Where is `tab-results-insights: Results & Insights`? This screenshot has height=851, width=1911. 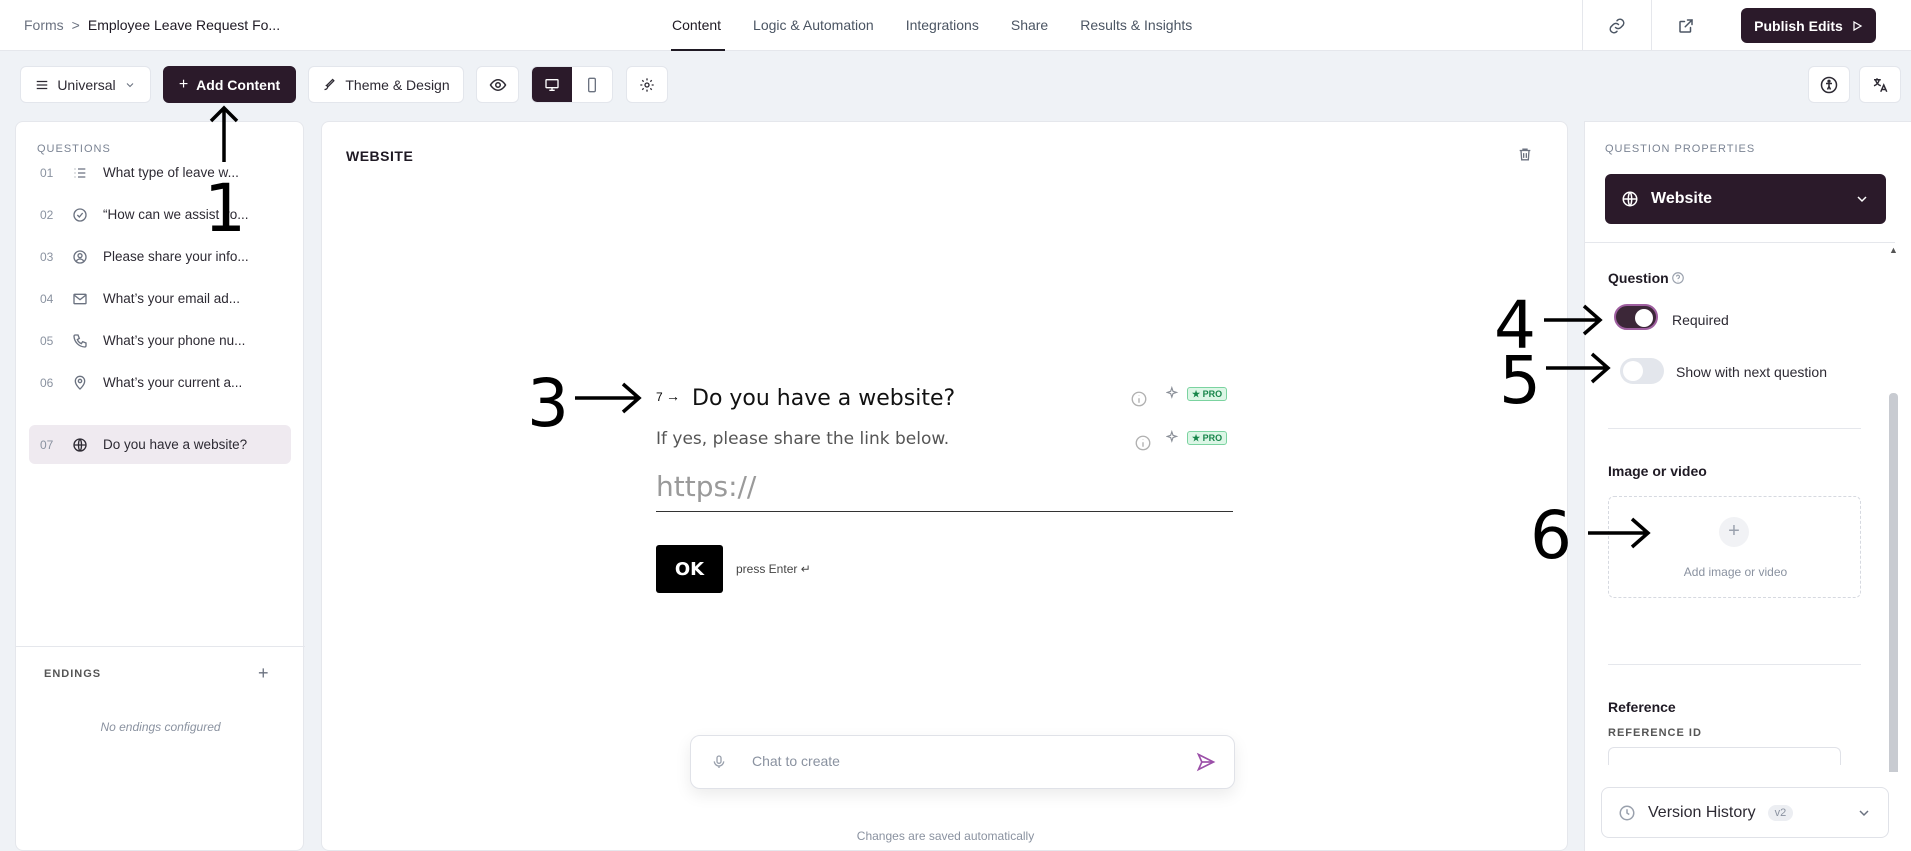
tab-results-insights: Results & Insights is located at coordinates (1136, 25).